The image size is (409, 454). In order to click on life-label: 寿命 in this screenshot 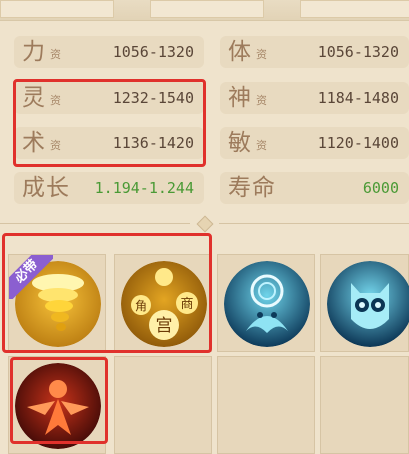, I will do `click(252, 188)`.